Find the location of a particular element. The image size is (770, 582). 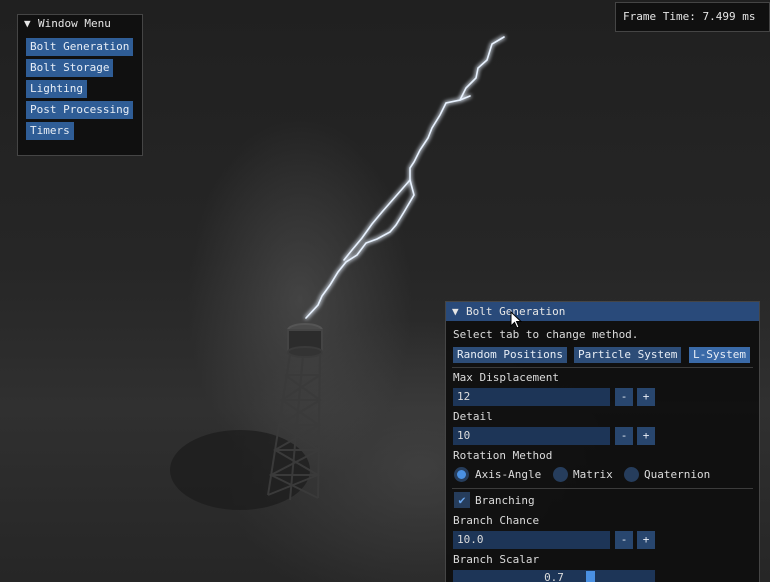

branch-scalar-value: 0.7 is located at coordinates (554, 576).